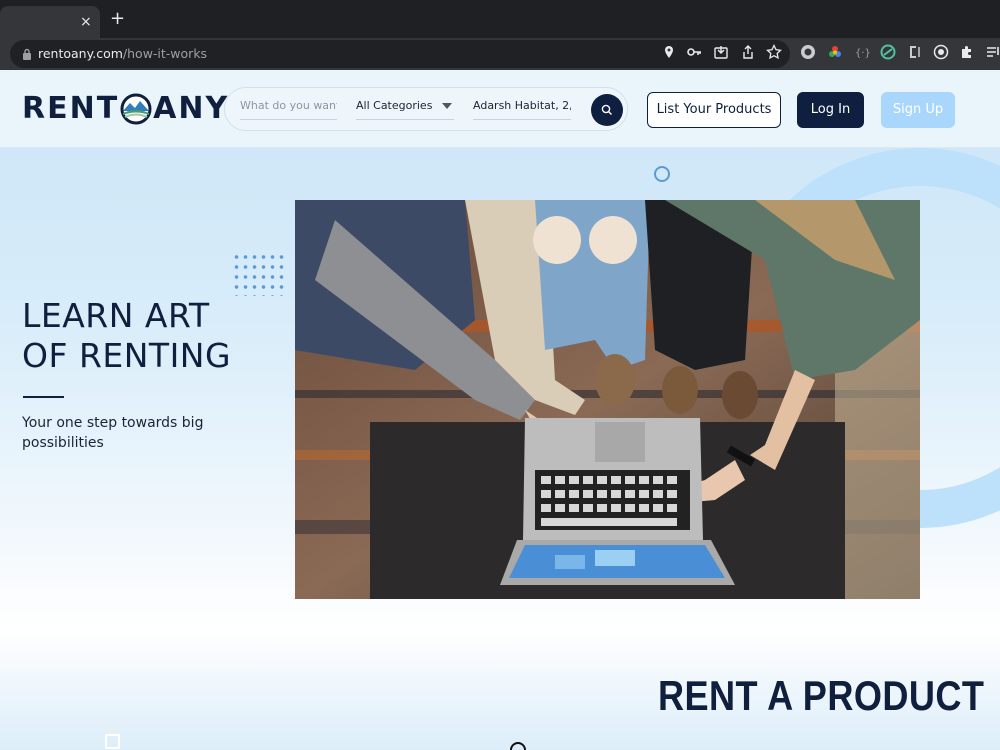 The width and height of the screenshot is (1000, 750). What do you see at coordinates (191, 108) in the screenshot?
I see `logo-text-right: ANY` at bounding box center [191, 108].